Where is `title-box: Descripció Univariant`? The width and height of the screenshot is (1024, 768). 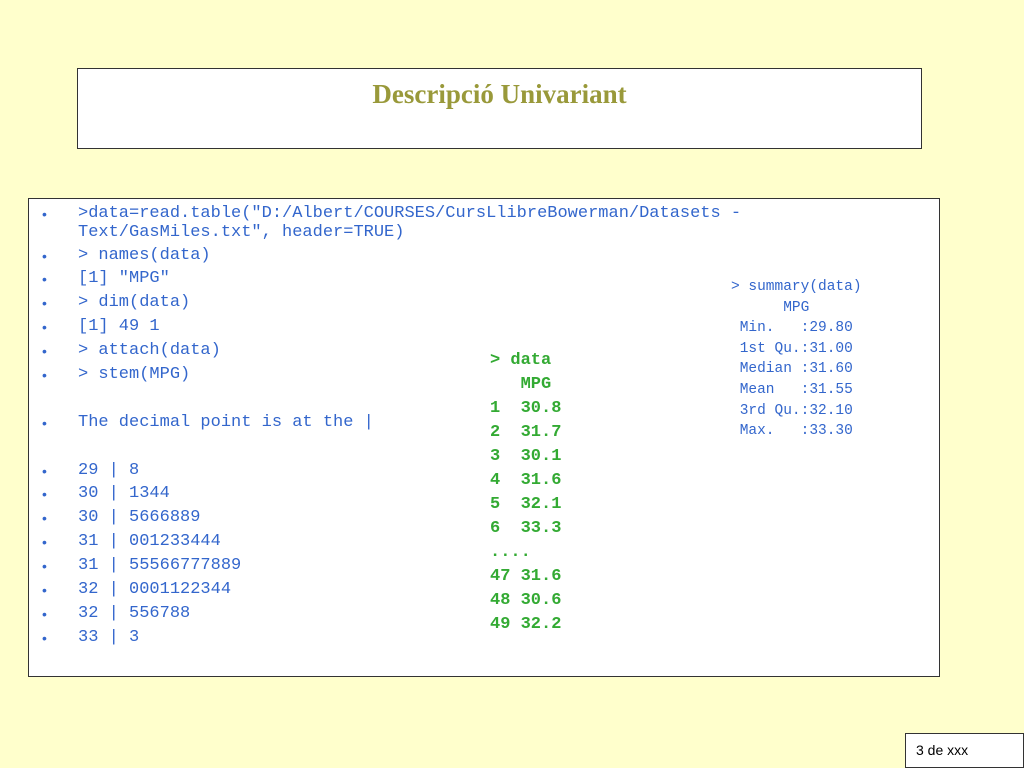
title-box: Descripció Univariant is located at coordinates (499, 108).